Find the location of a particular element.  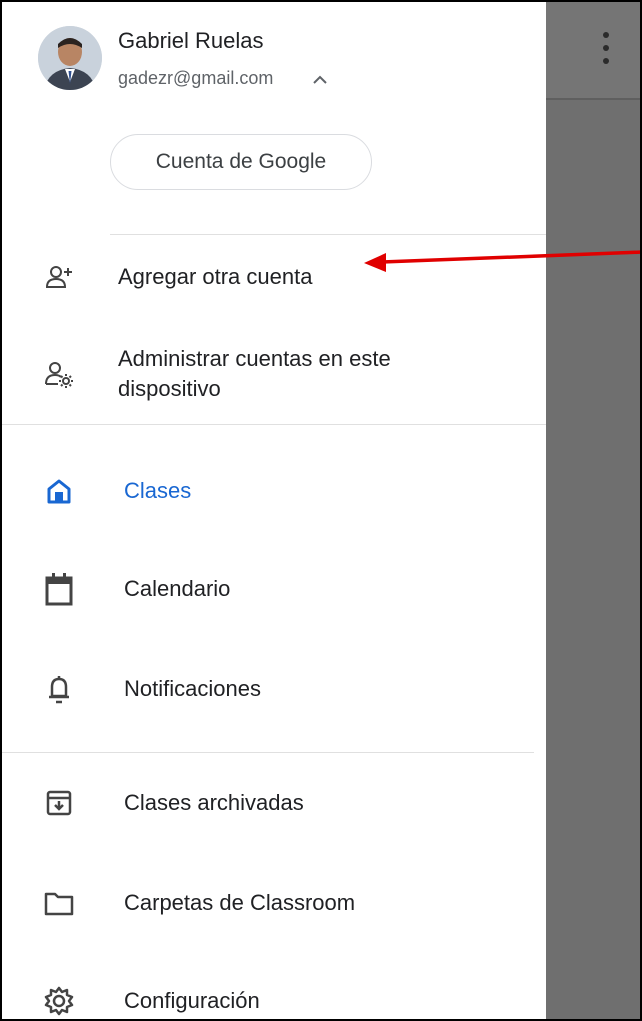

nav-label-notificaciones: Notificaciones is located at coordinates (192, 688).